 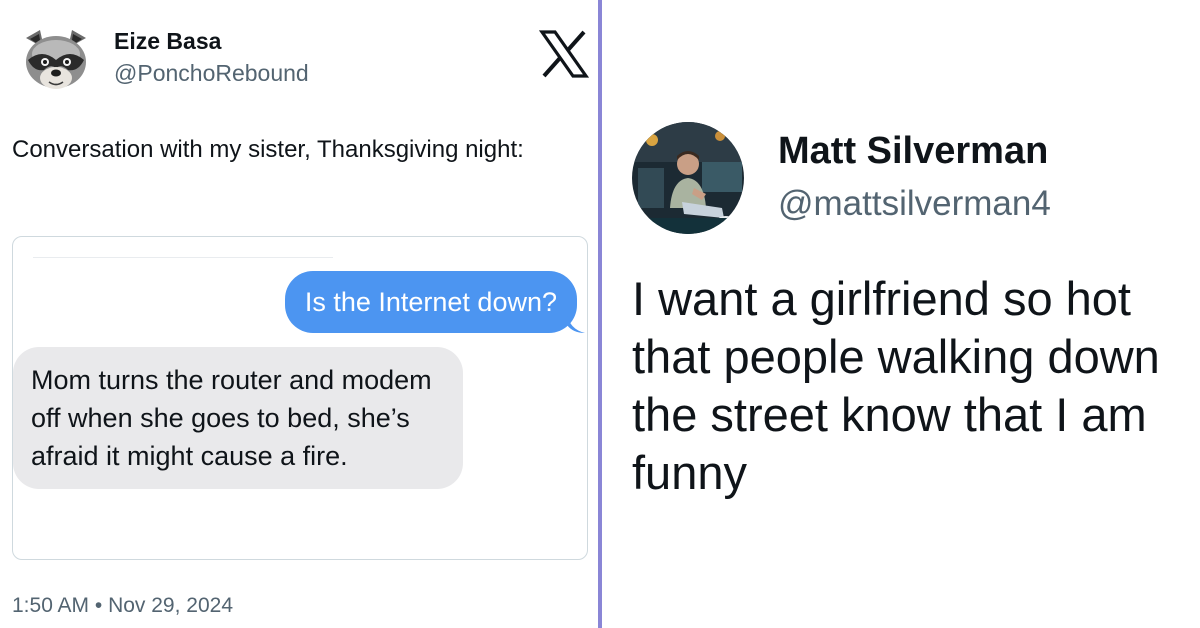 What do you see at coordinates (122, 606) in the screenshot?
I see `tweet-timestamp: 1:50 AM • Nov 29, 2024` at bounding box center [122, 606].